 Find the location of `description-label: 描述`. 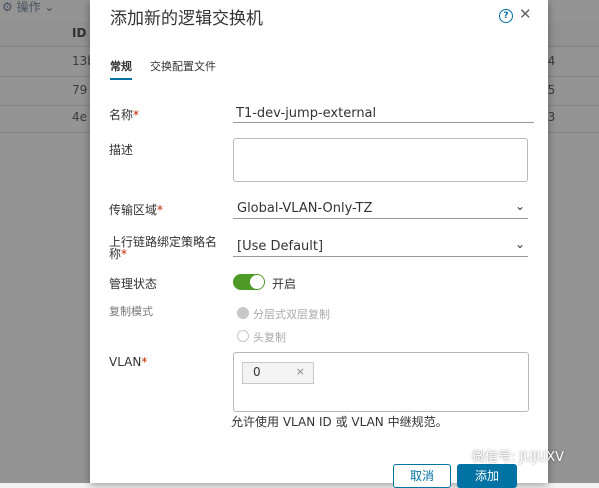

description-label: 描述 is located at coordinates (121, 150).